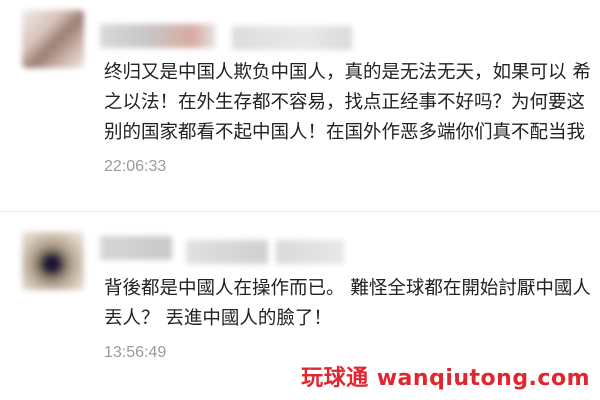 Image resolution: width=600 pixels, height=400 pixels. I want to click on comment-line: 之以法！在外生存都不容易，找点正经事不好吗？为何要这, so click(345, 102).